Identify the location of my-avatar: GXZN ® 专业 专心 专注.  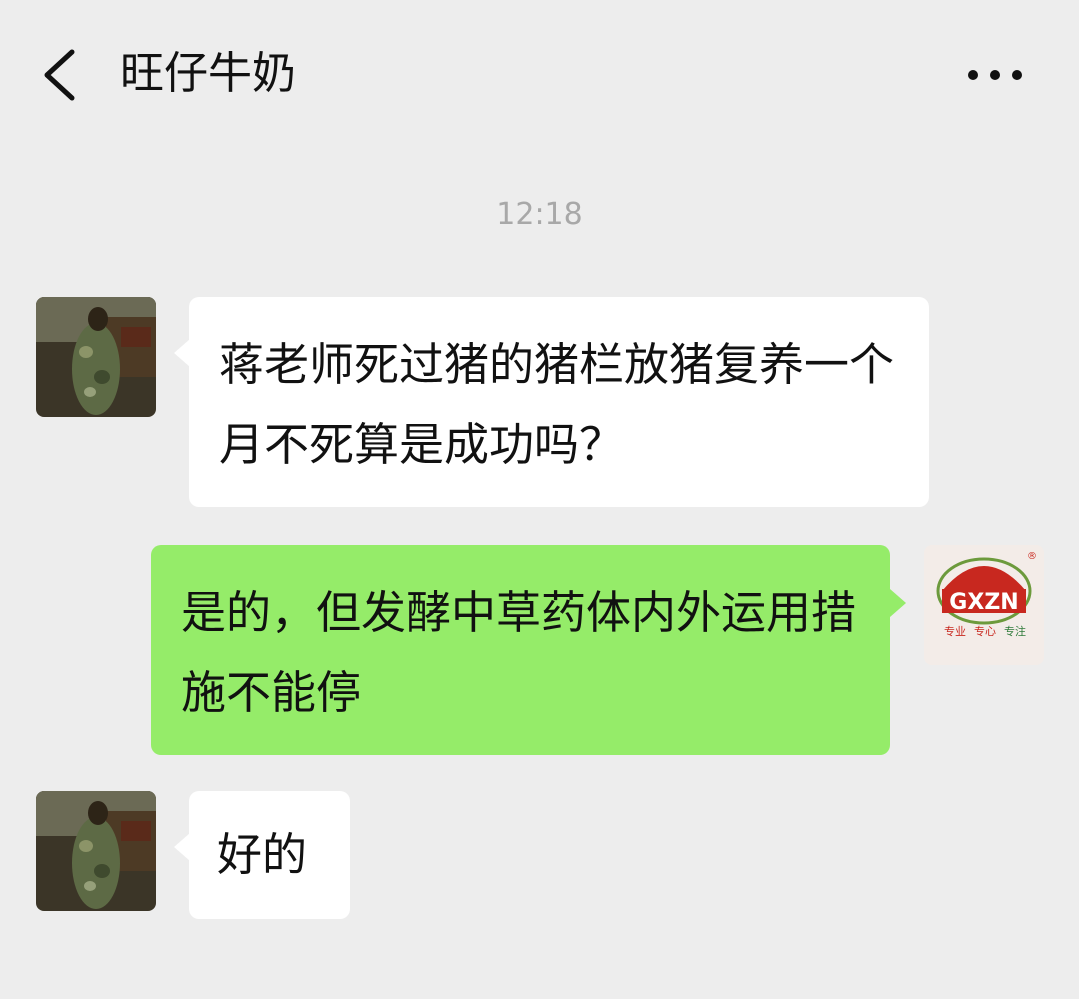
(984, 605).